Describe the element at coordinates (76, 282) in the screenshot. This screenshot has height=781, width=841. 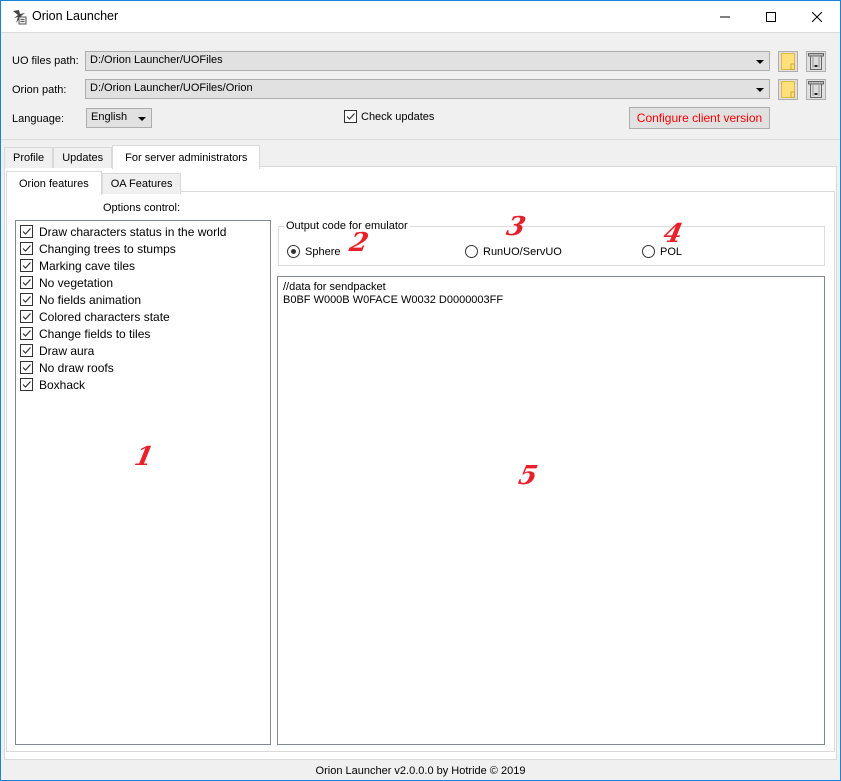
I see `option-label: No vegetation` at that location.